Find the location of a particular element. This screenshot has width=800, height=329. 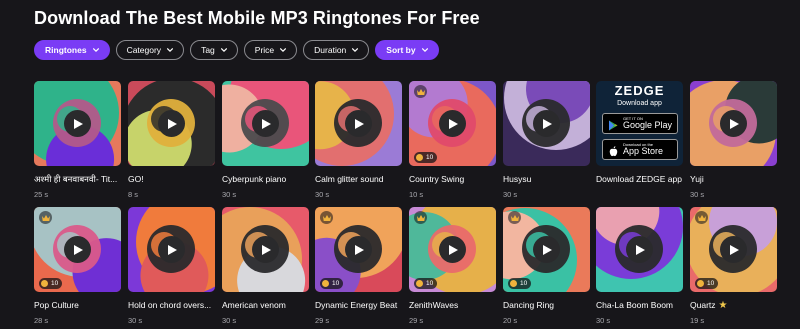

ringtone-title-text: Download ZEDGE app is located at coordinates (639, 179).